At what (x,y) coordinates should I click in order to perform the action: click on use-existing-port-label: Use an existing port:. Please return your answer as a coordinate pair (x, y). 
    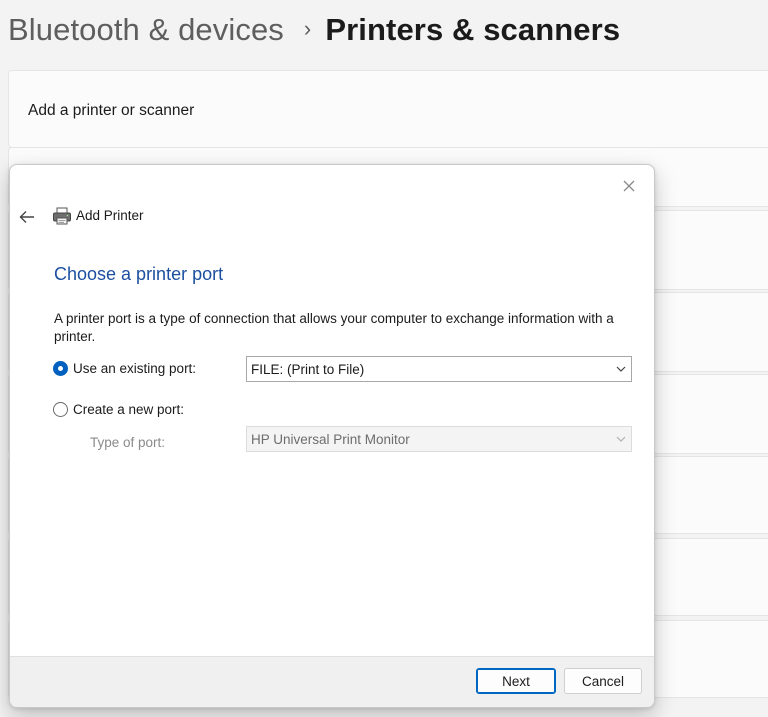
    Looking at the image, I should click on (135, 368).